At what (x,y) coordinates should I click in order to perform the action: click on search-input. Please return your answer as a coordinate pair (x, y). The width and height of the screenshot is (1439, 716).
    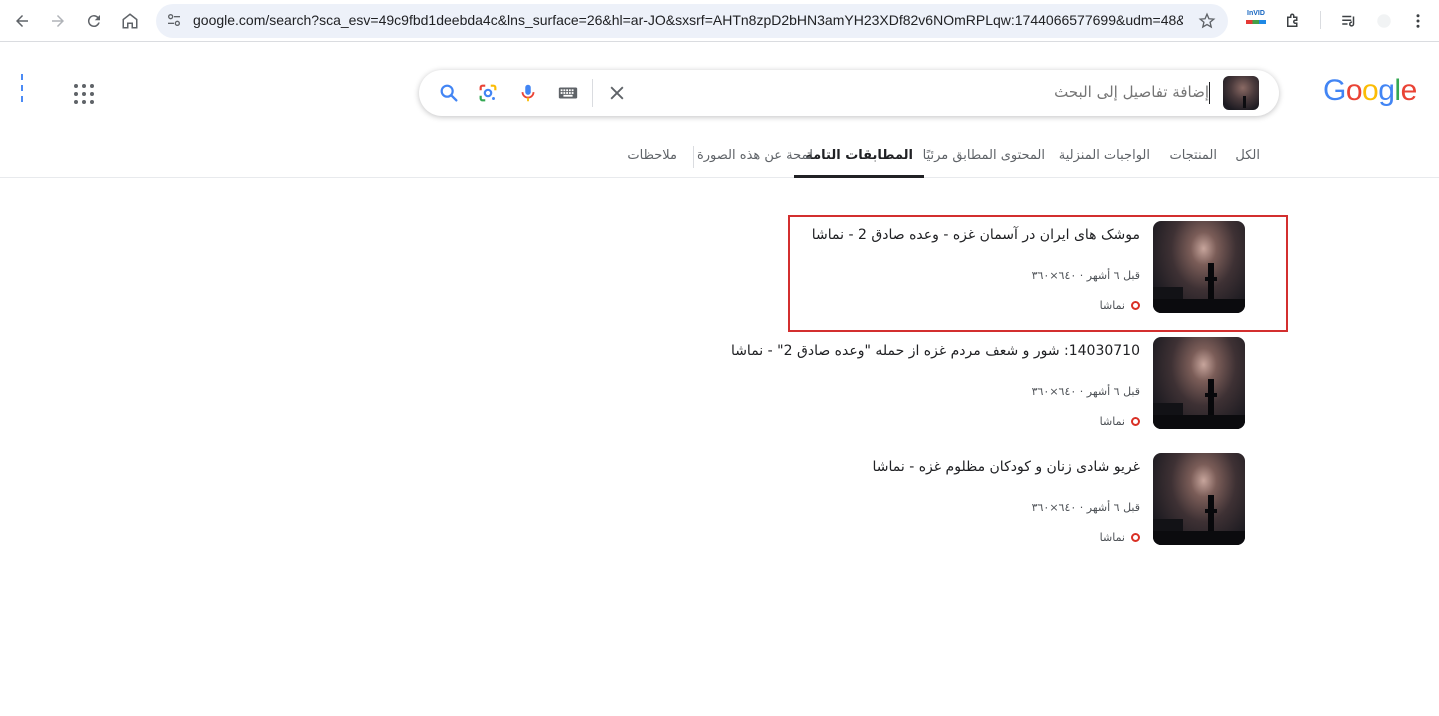
    Looking at the image, I should click on (1009, 92).